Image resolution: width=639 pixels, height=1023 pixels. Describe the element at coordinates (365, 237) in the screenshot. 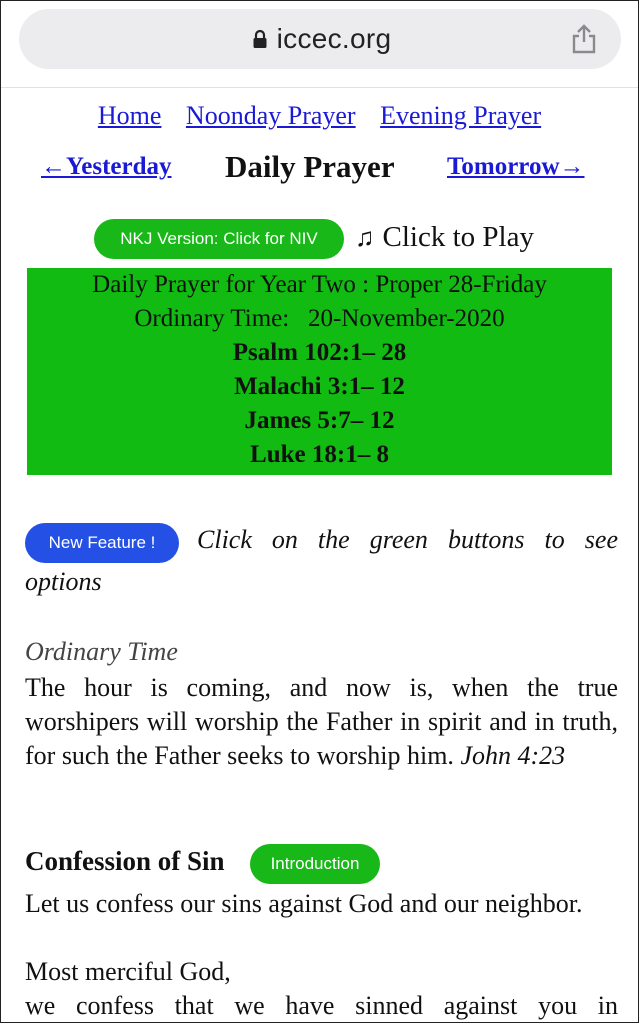

I see `music-note-icon: ♫` at that location.